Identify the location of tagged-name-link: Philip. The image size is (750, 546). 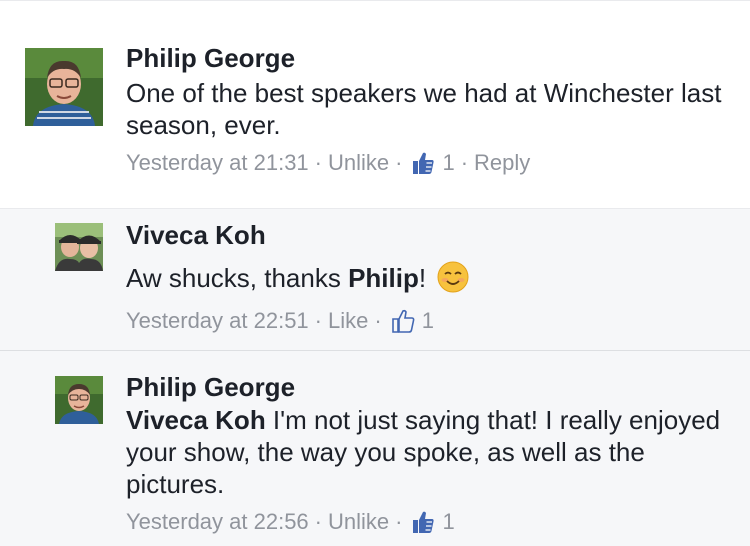
(383, 278).